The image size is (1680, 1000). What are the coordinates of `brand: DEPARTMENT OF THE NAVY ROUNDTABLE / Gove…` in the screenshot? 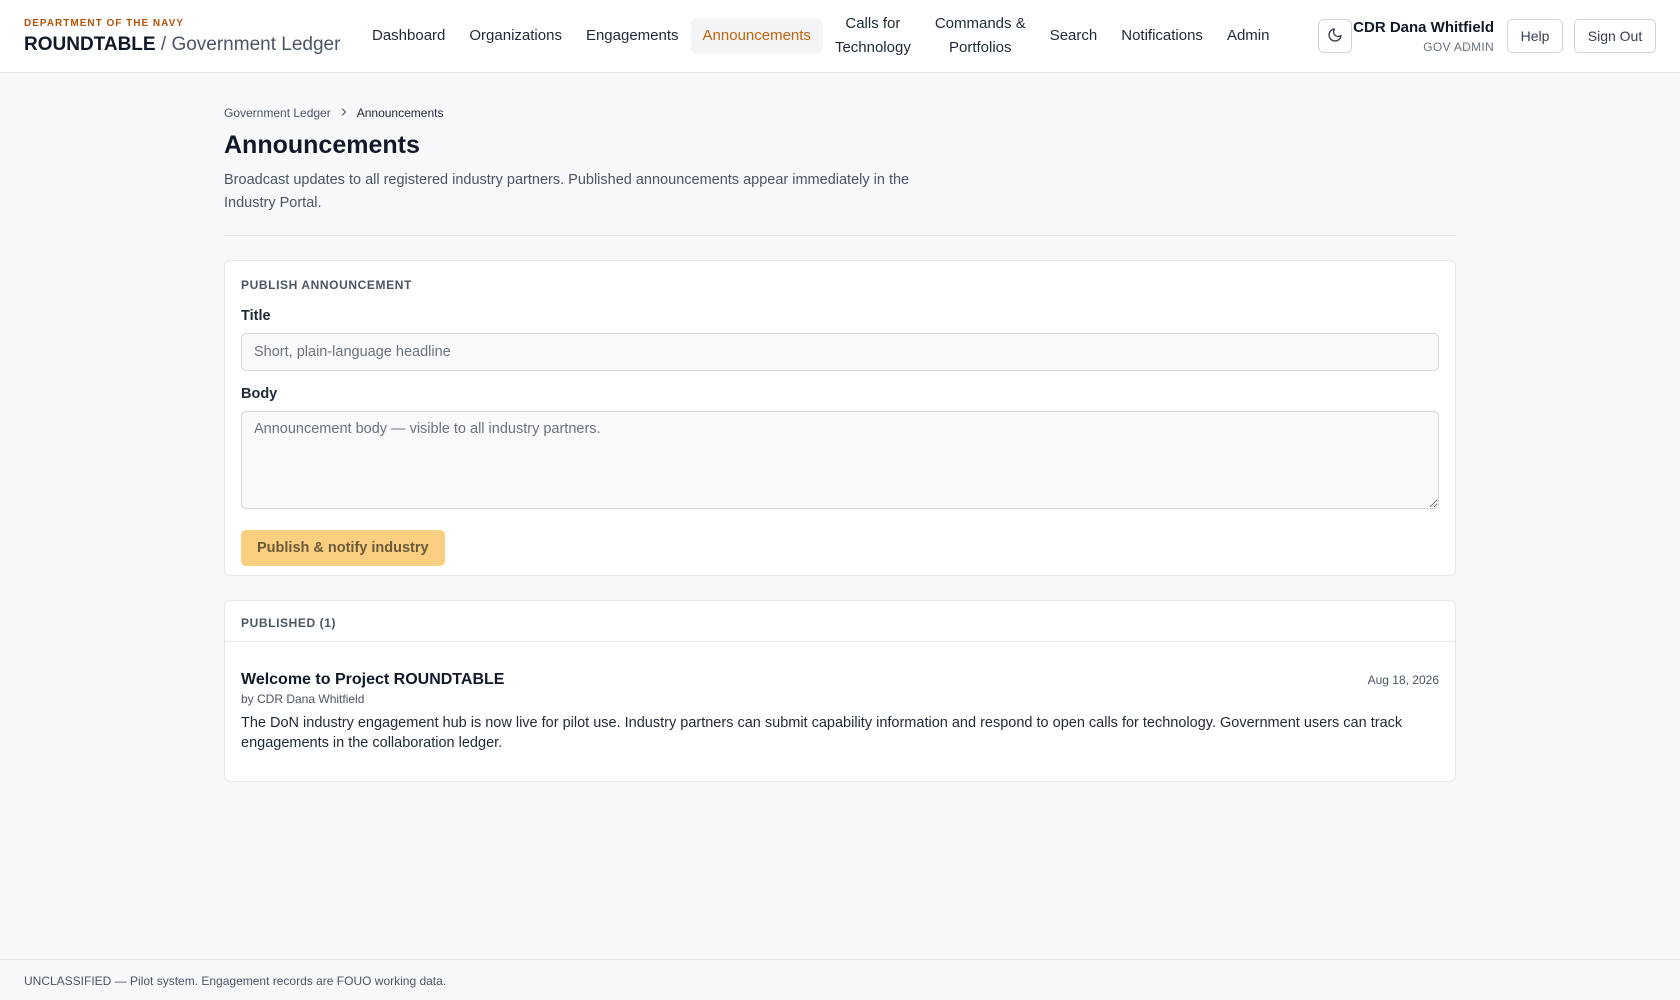 It's located at (182, 37).